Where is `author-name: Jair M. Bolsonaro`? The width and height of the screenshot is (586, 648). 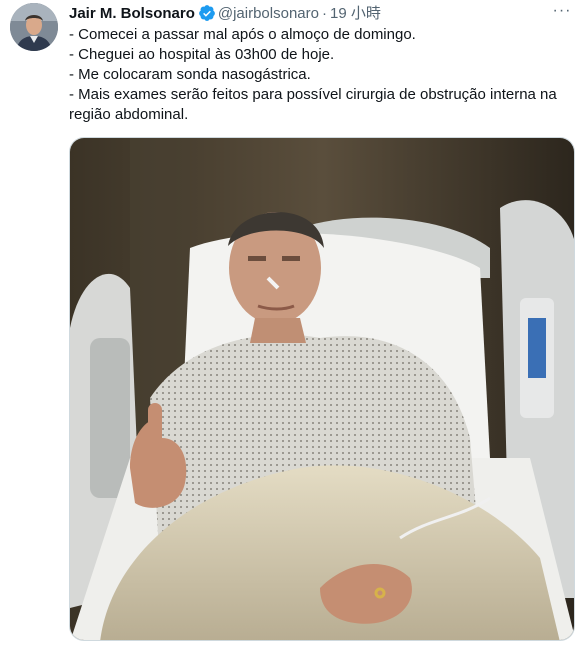
author-name: Jair M. Bolsonaro is located at coordinates (132, 13).